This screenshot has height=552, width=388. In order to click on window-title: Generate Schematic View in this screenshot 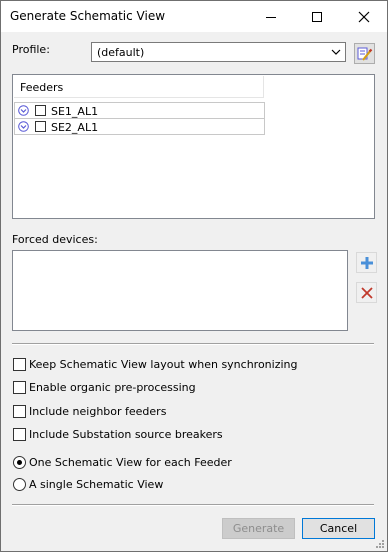, I will do `click(88, 16)`.